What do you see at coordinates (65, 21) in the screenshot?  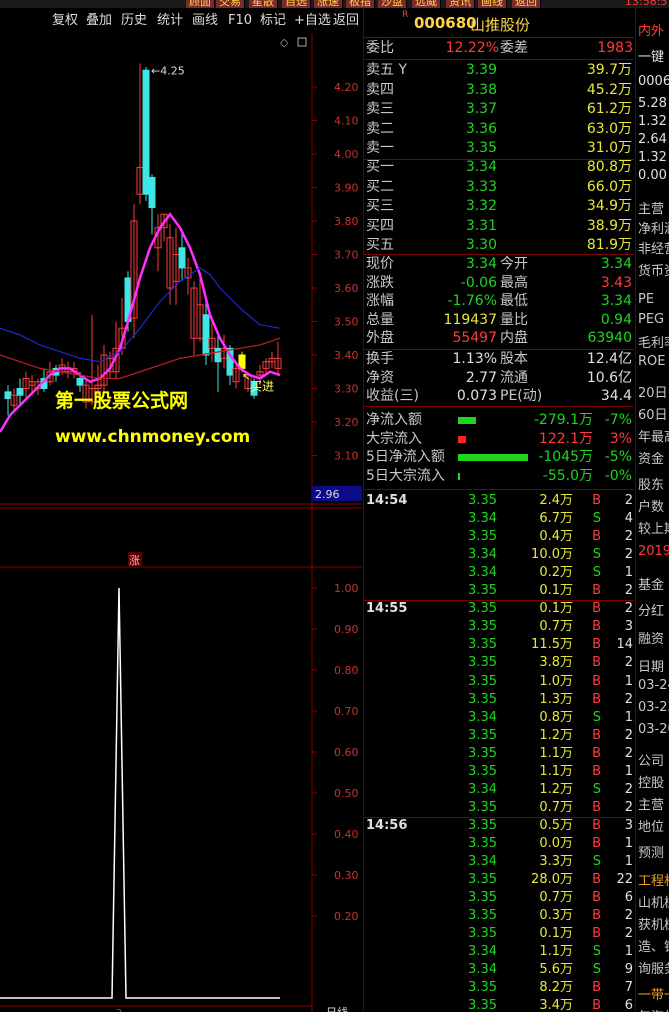 I see `toolbar-btn-0: 复权` at bounding box center [65, 21].